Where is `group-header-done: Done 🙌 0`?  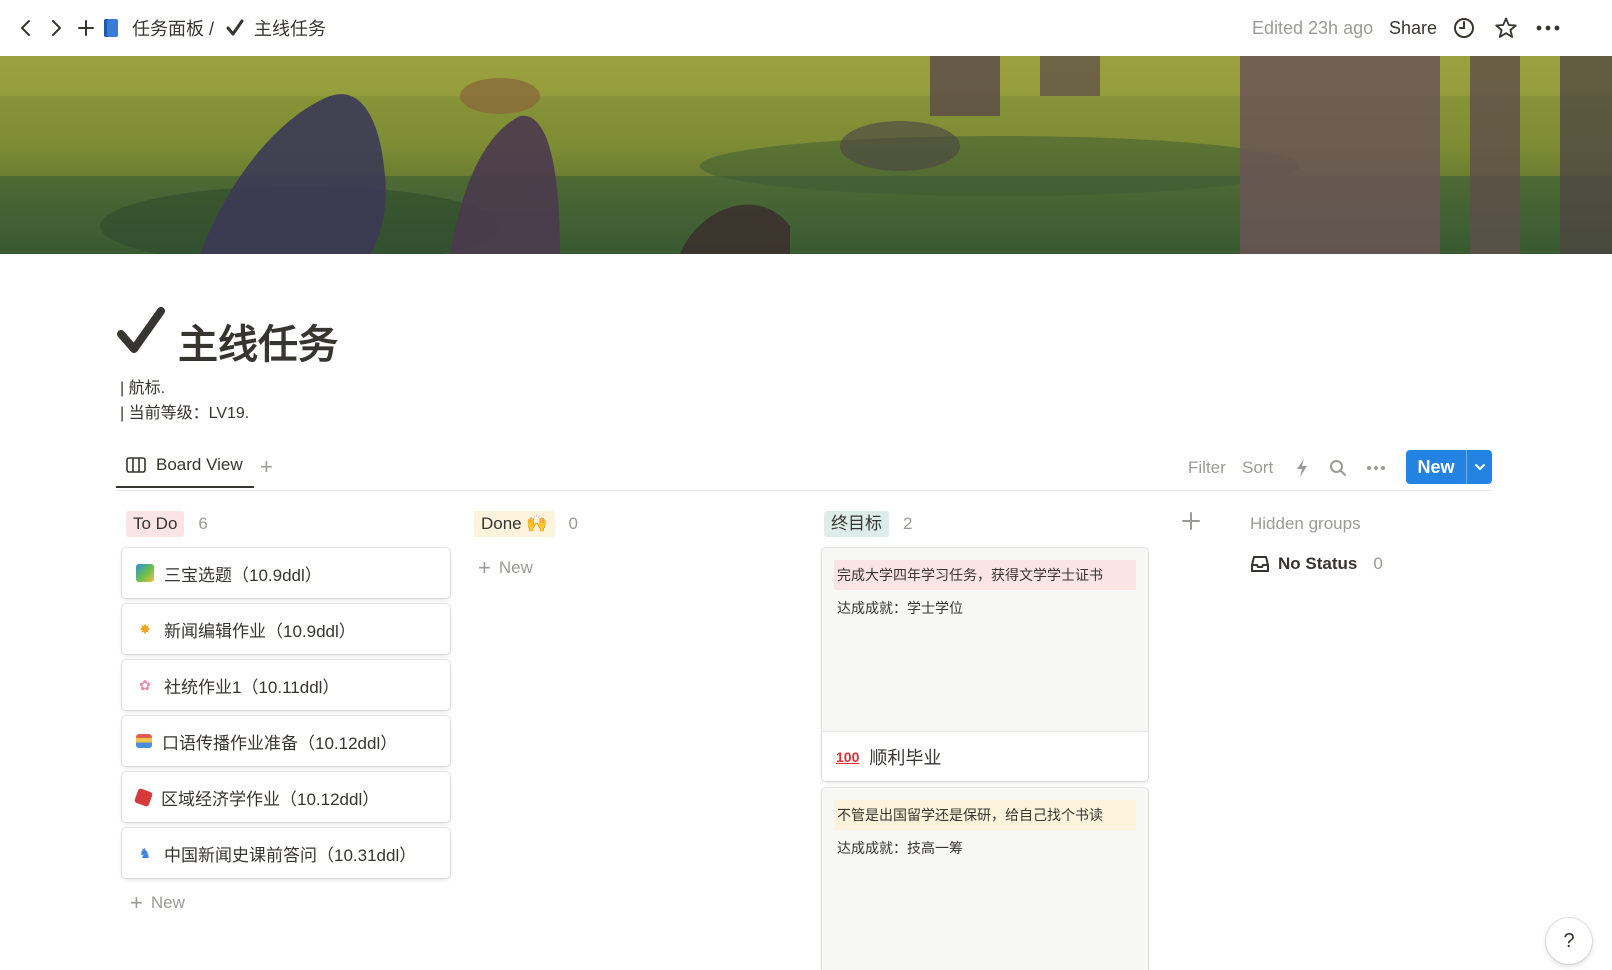
group-header-done: Done 🙌 0 is located at coordinates (526, 524).